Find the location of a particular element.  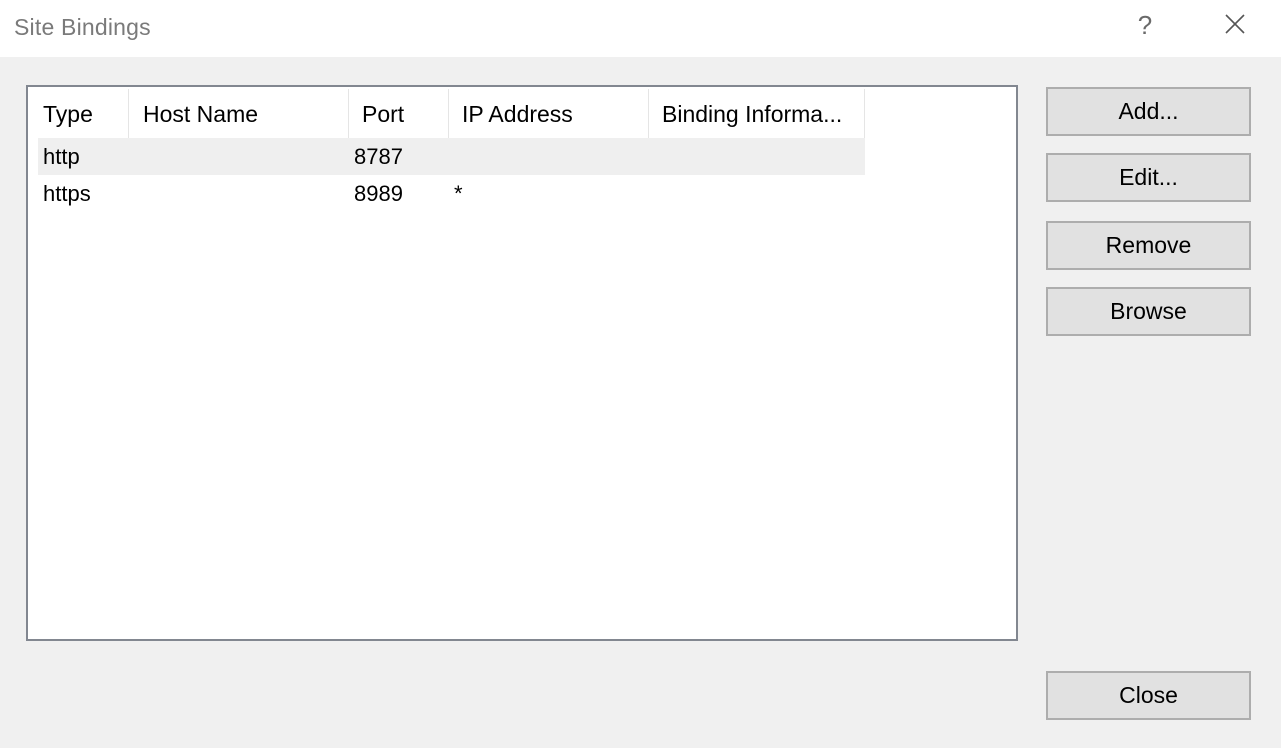

table-row: http 8787 is located at coordinates (451, 156).